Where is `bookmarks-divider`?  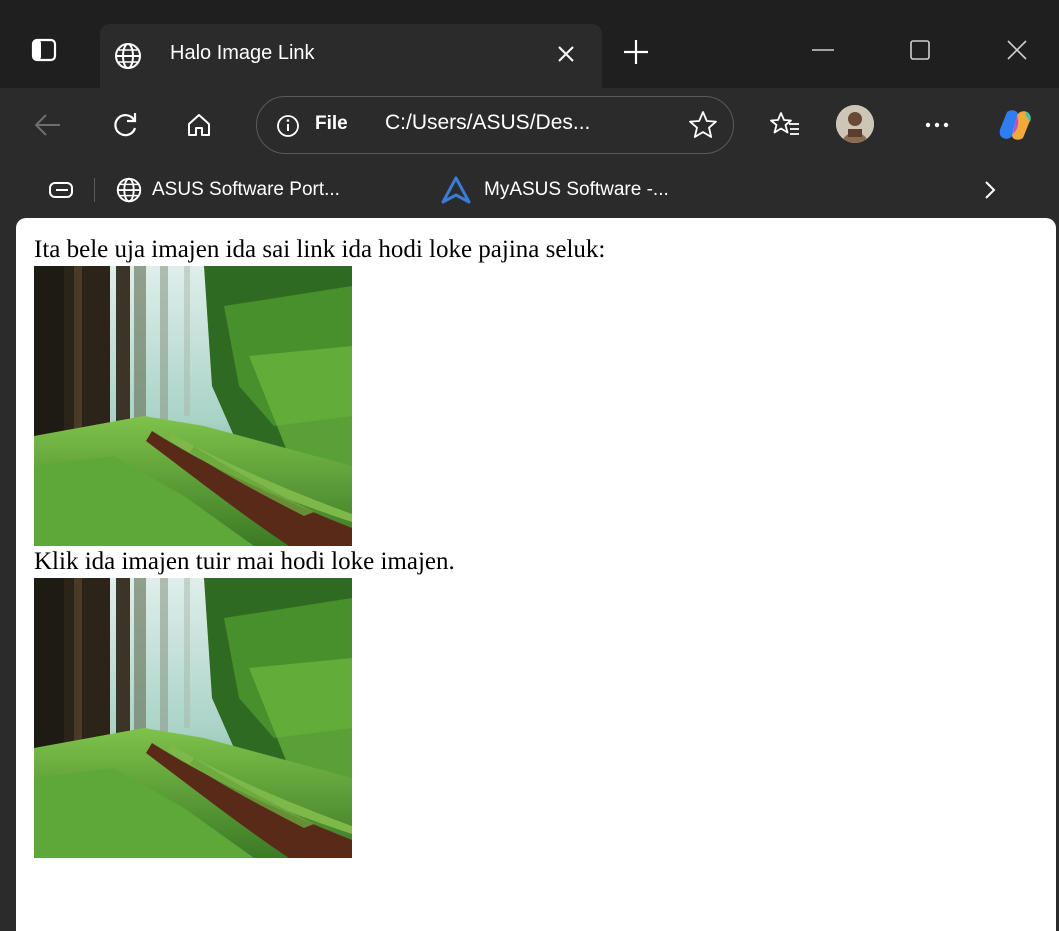
bookmarks-divider is located at coordinates (94, 190).